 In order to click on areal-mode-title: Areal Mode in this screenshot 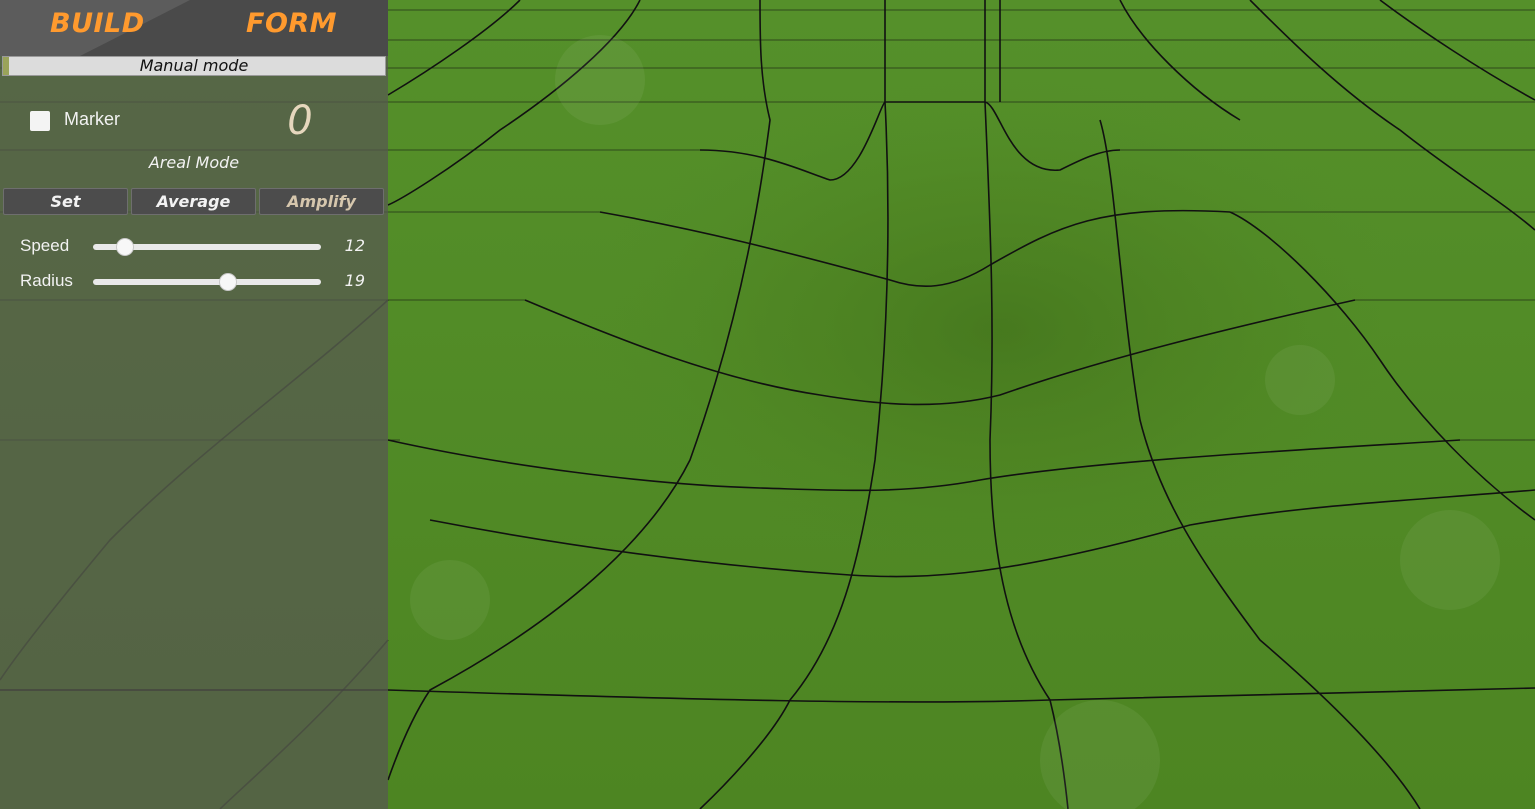, I will do `click(194, 162)`.